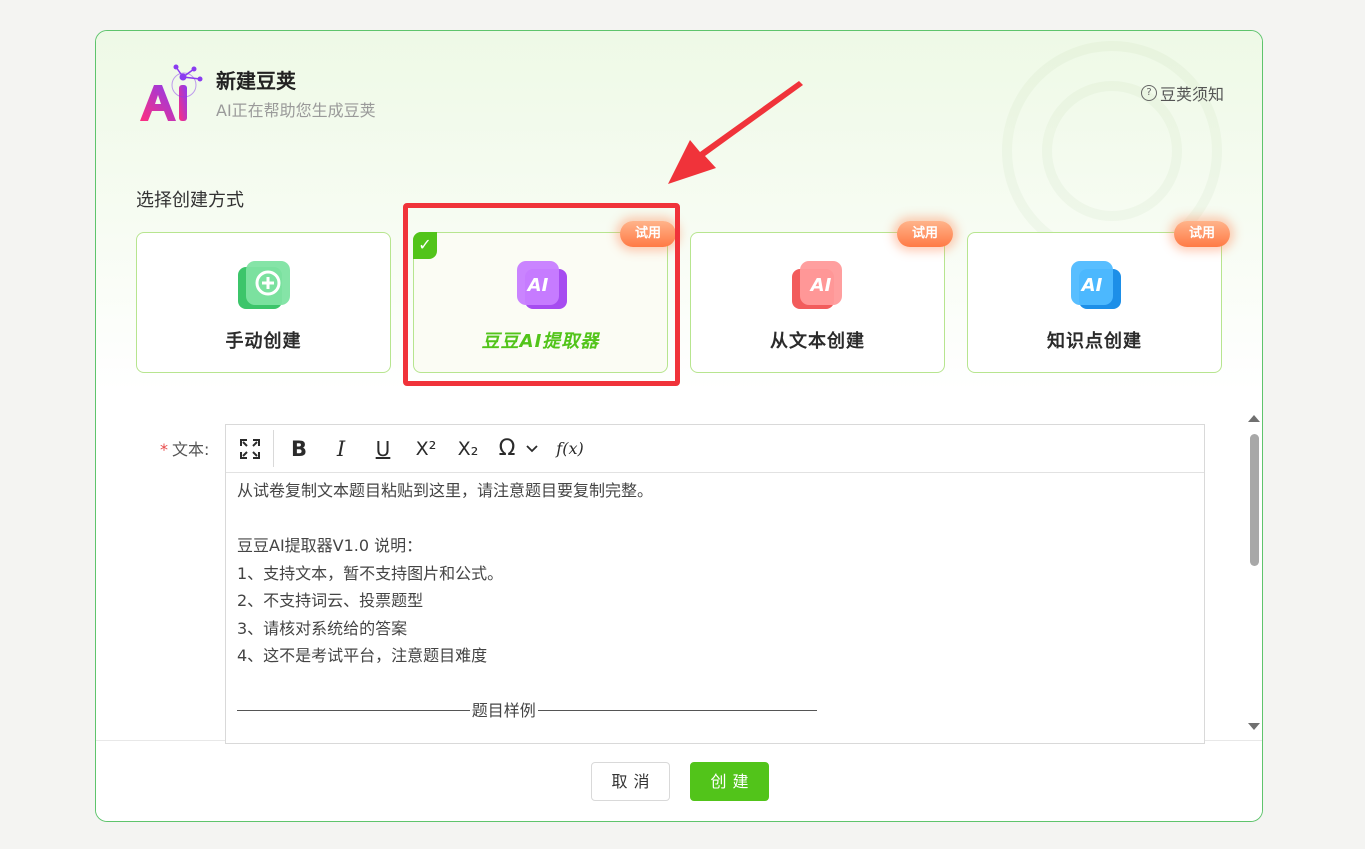  I want to click on plus-folder-icon, so click(263, 285).